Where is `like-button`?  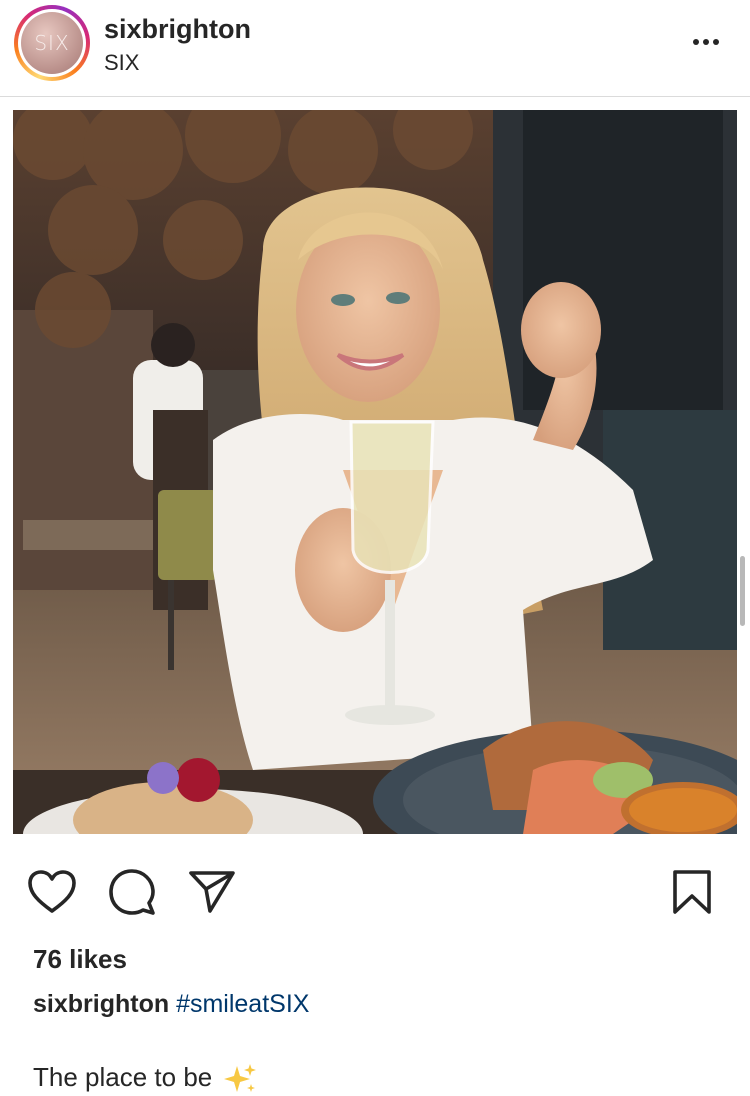
like-button is located at coordinates (52, 892).